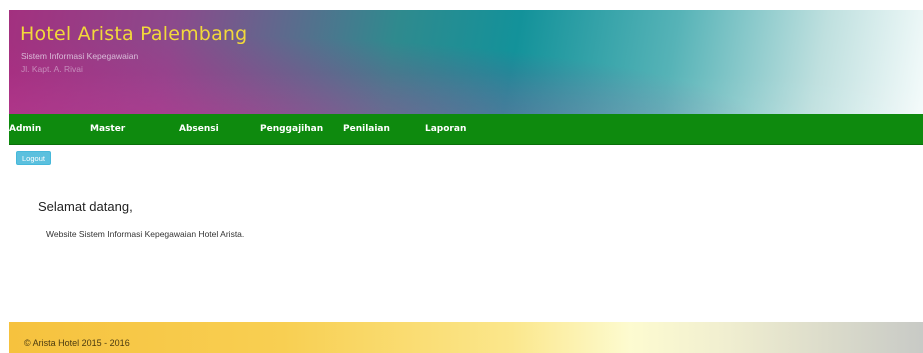  What do you see at coordinates (134, 34) in the screenshot?
I see `site-title: Hotel Arista Palembang` at bounding box center [134, 34].